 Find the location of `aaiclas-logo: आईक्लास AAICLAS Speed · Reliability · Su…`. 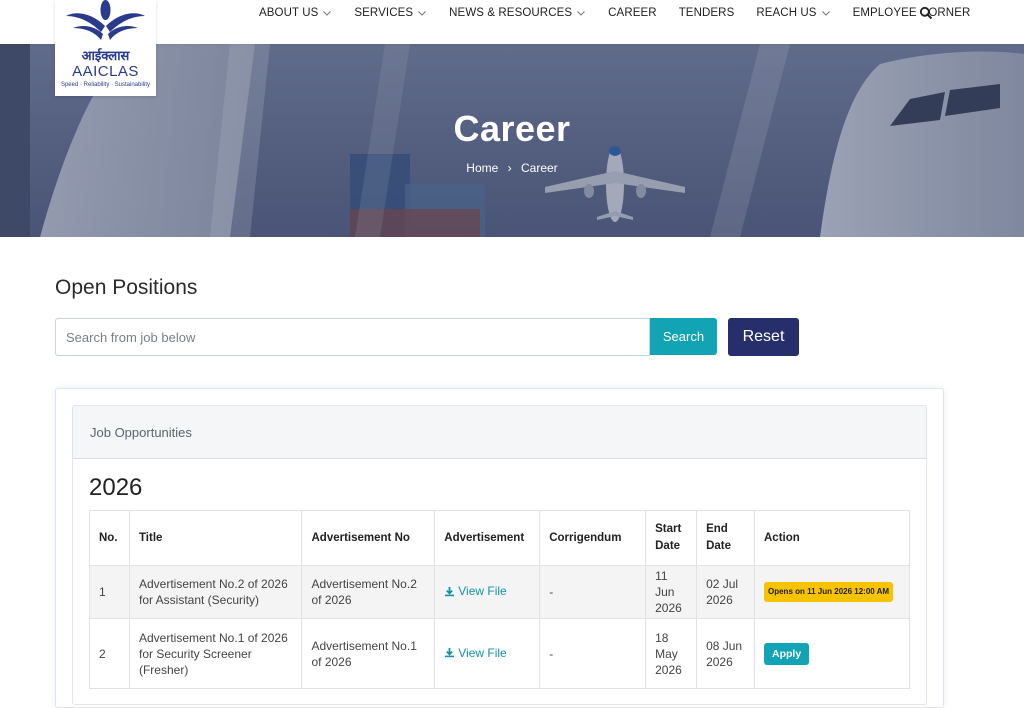

aaiclas-logo: आईक्लास AAICLAS Speed · Reliability · Su… is located at coordinates (105, 48).